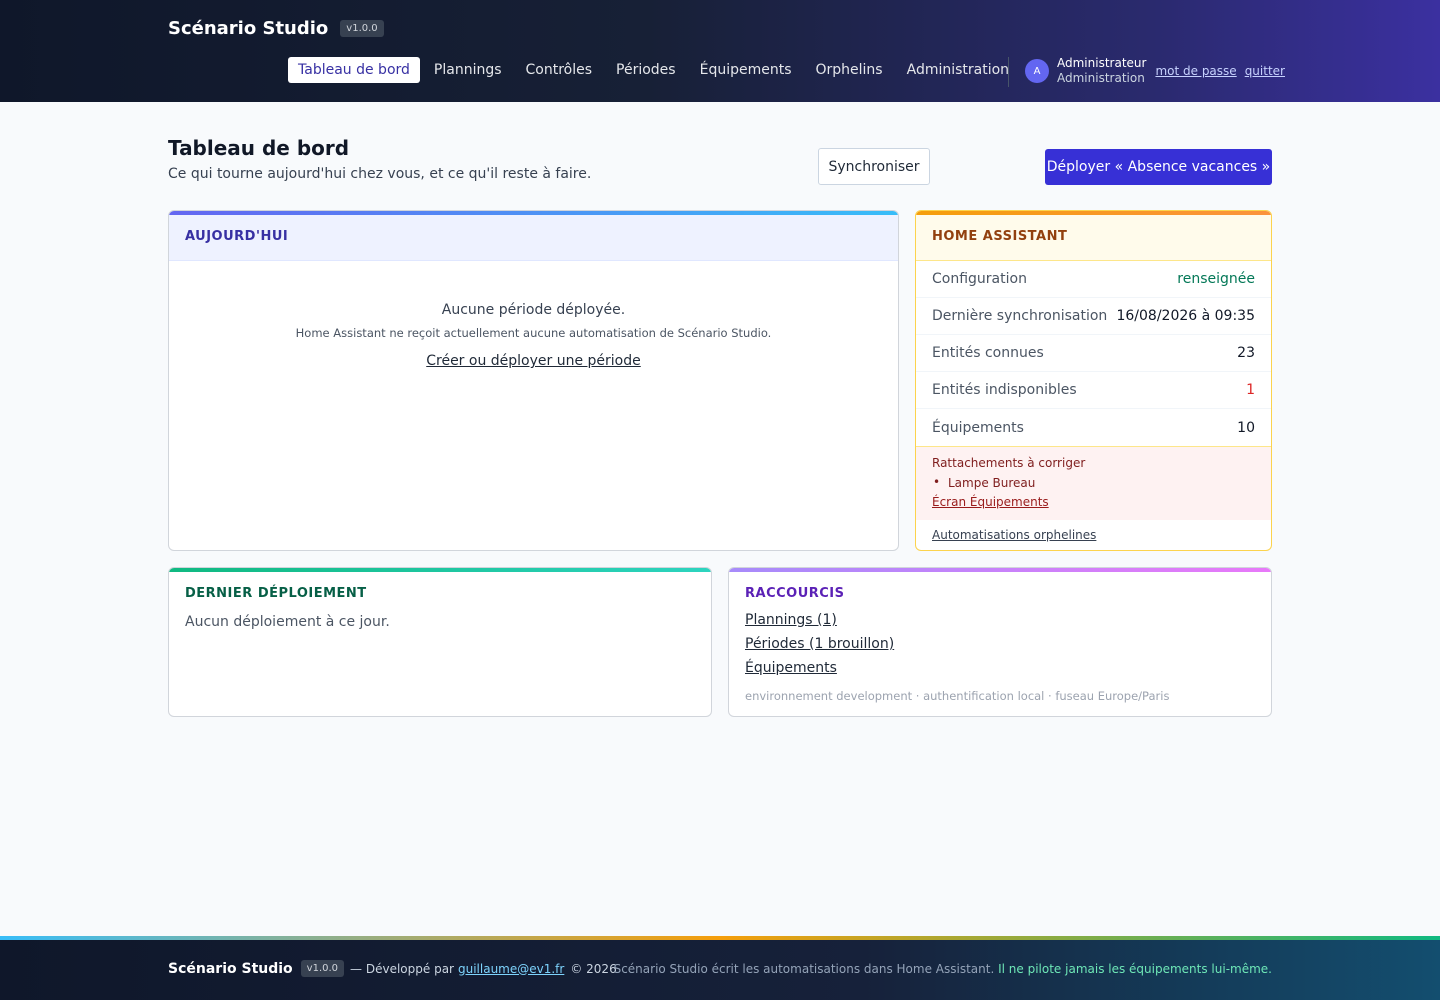  What do you see at coordinates (1008, 72) in the screenshot?
I see `nav-divider` at bounding box center [1008, 72].